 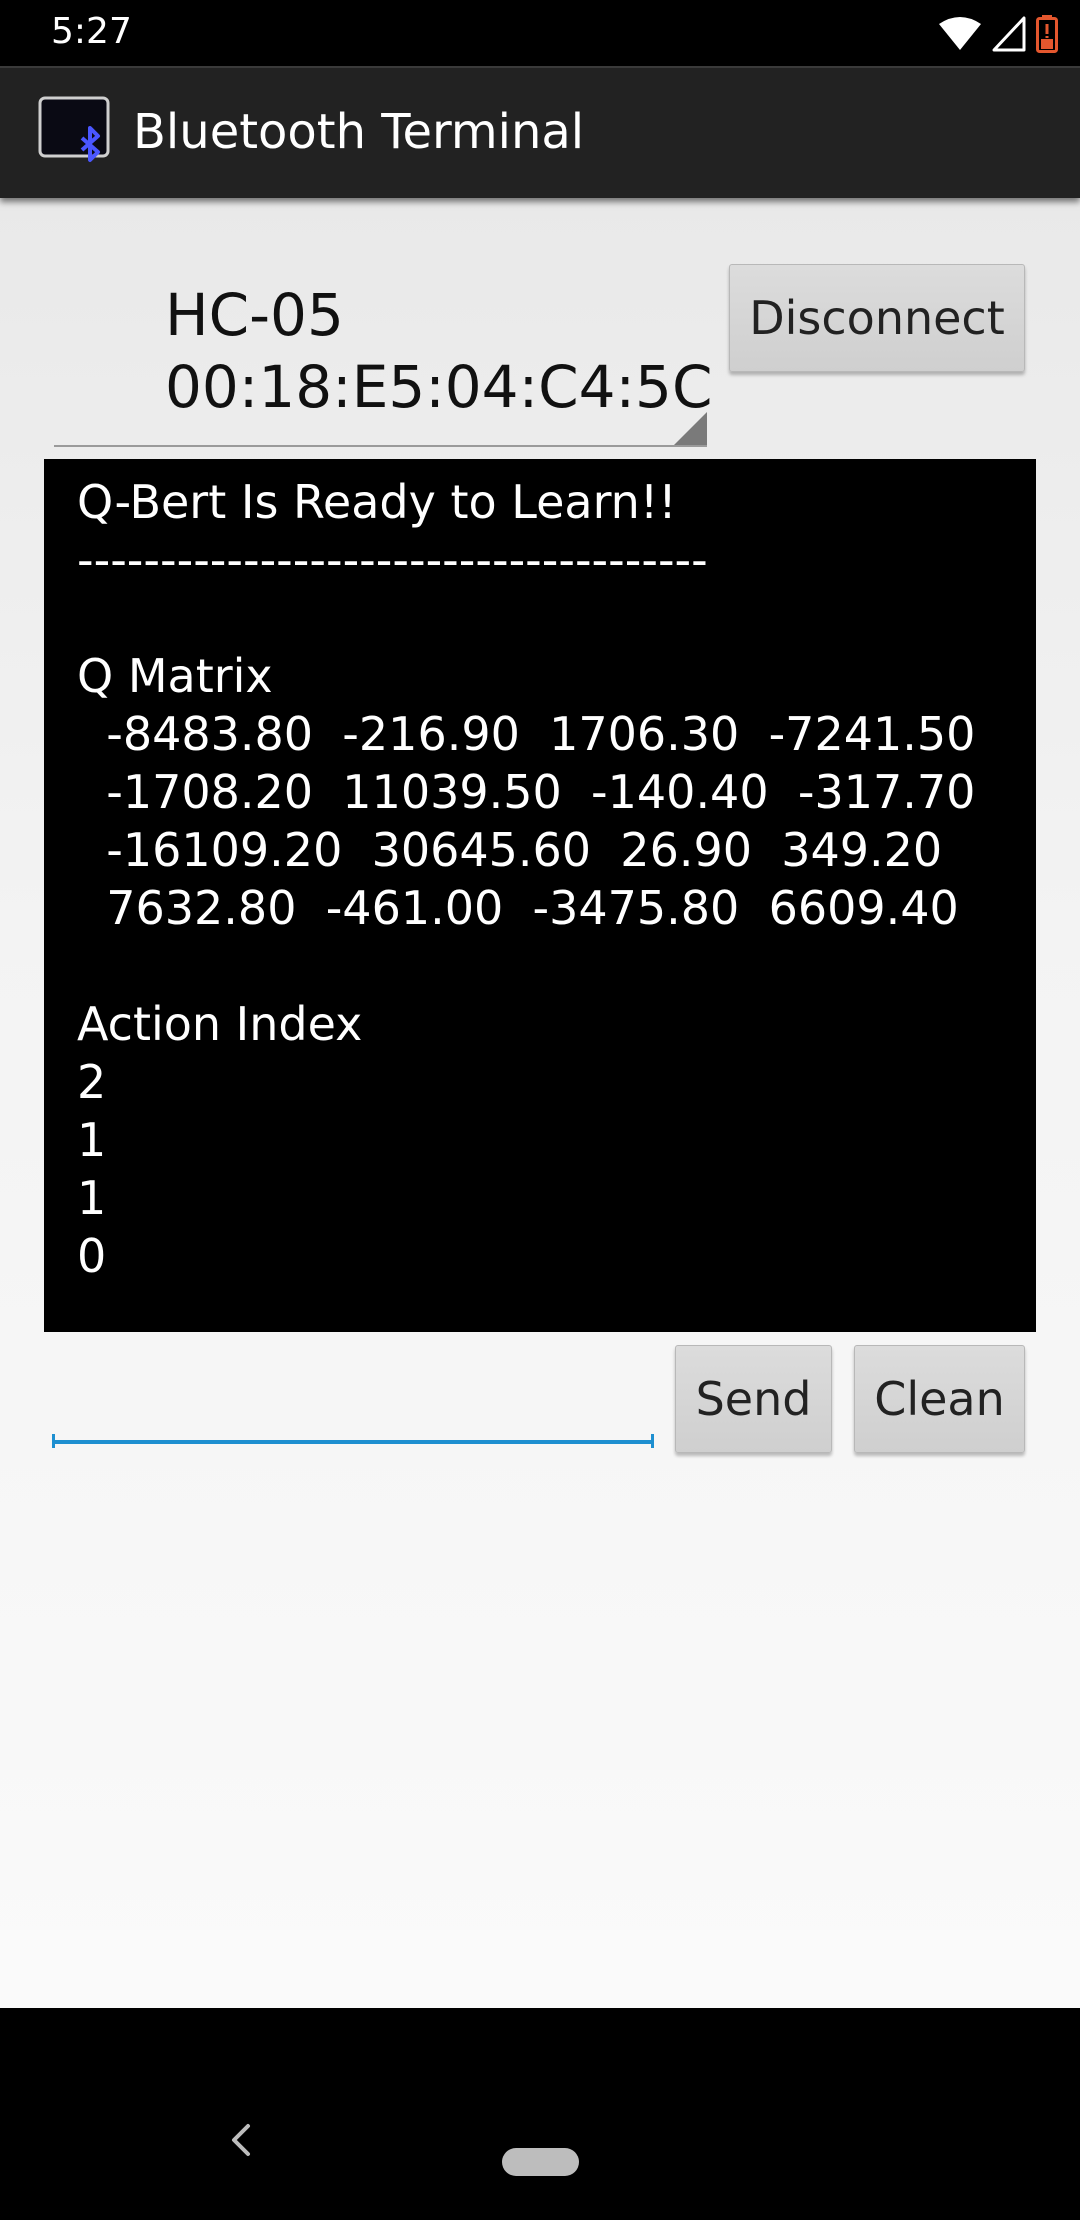 What do you see at coordinates (242, 2140) in the screenshot?
I see `back-icon` at bounding box center [242, 2140].